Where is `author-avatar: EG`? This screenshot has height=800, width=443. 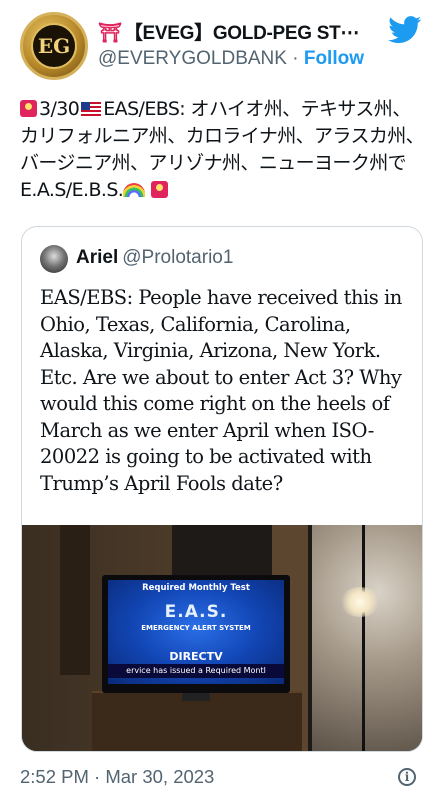 author-avatar: EG is located at coordinates (54, 46).